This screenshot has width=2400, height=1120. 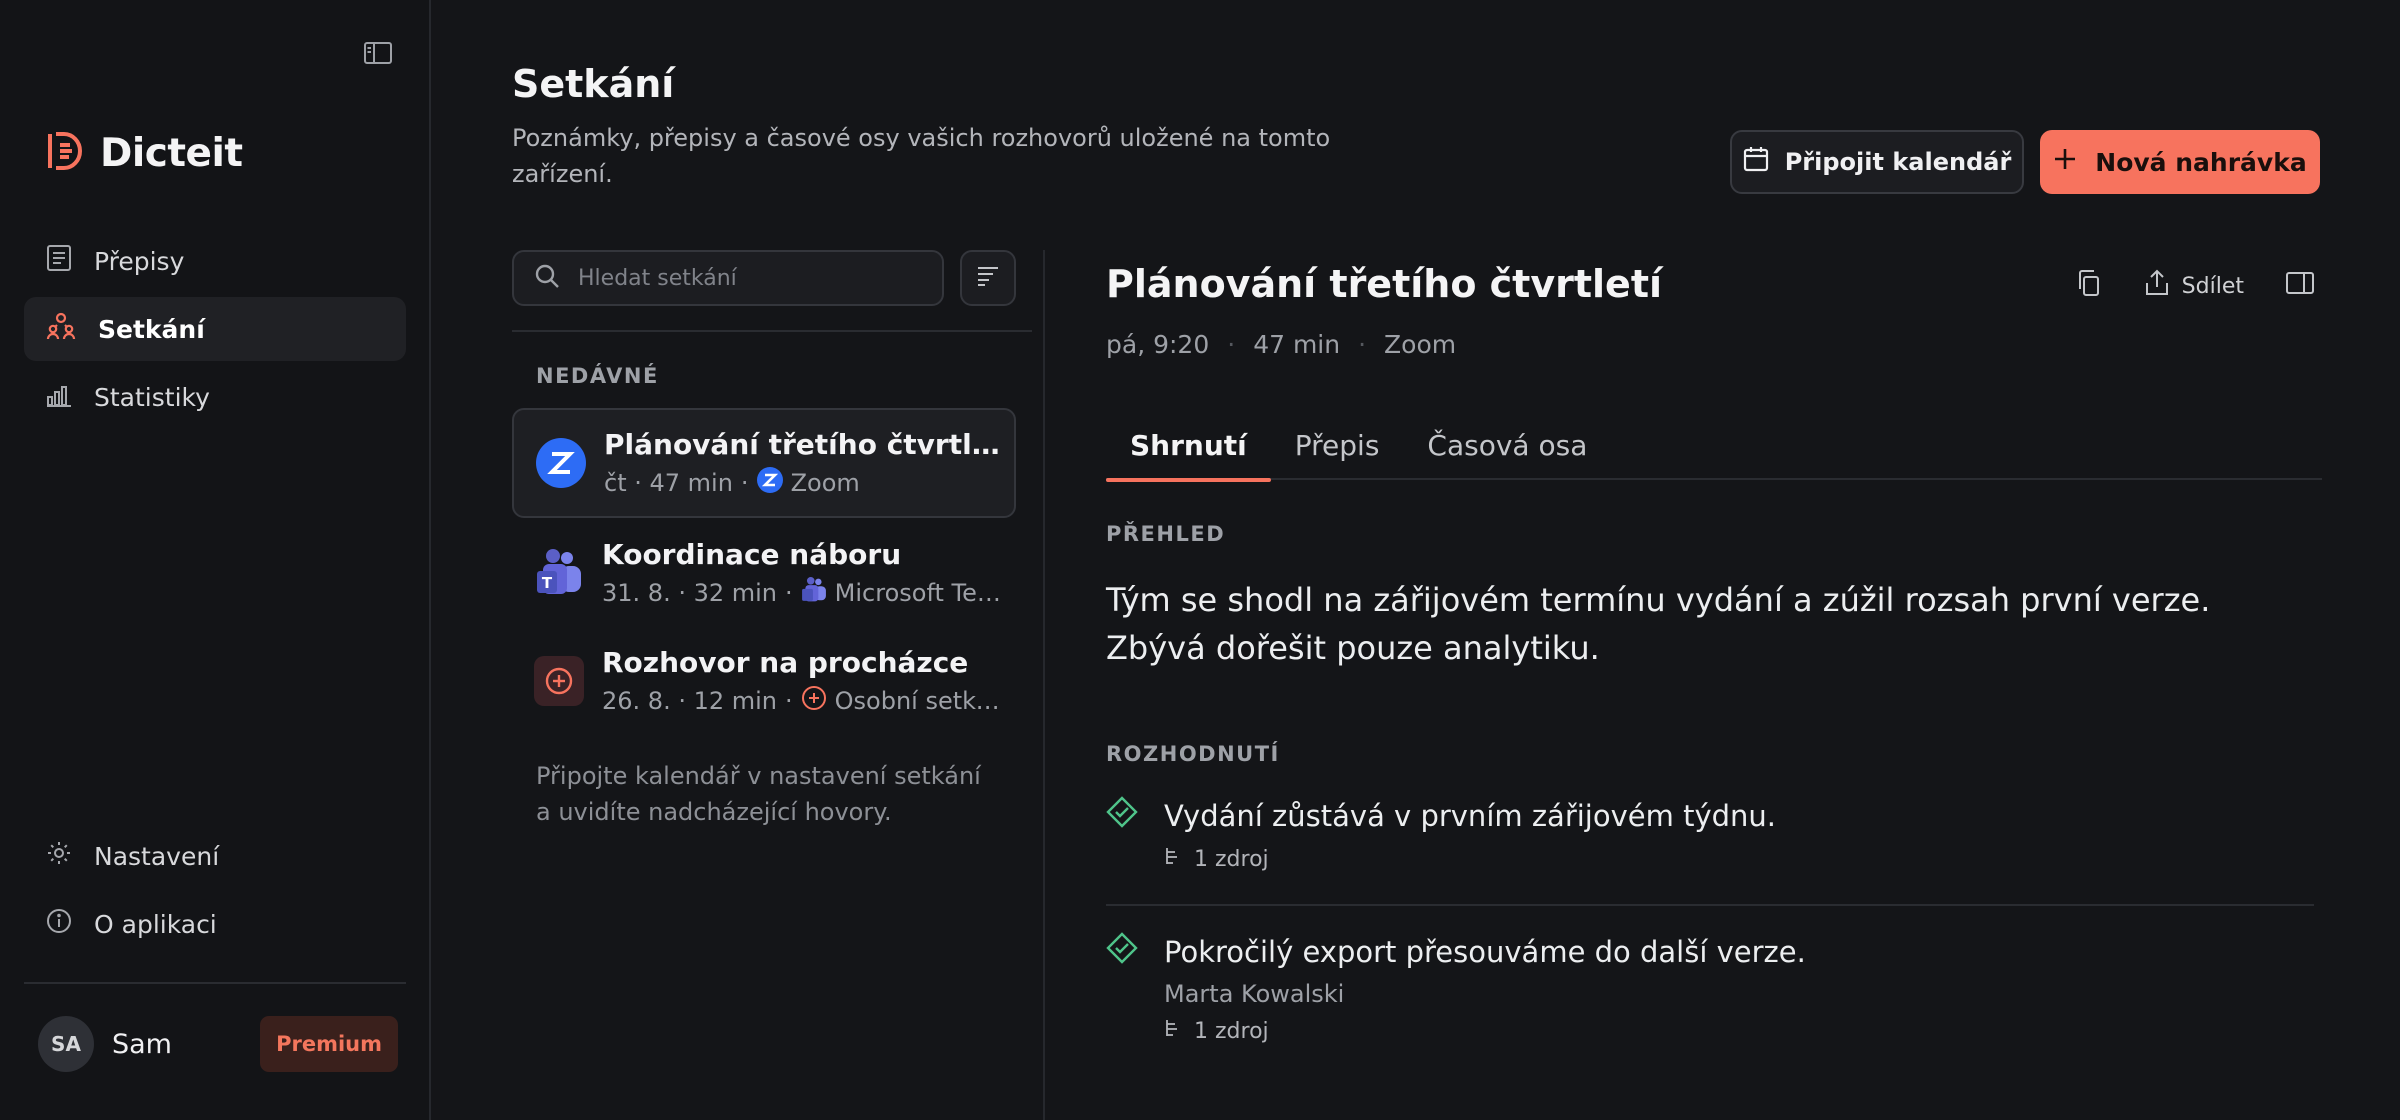 I want to click on search-input, so click(x=748, y=278).